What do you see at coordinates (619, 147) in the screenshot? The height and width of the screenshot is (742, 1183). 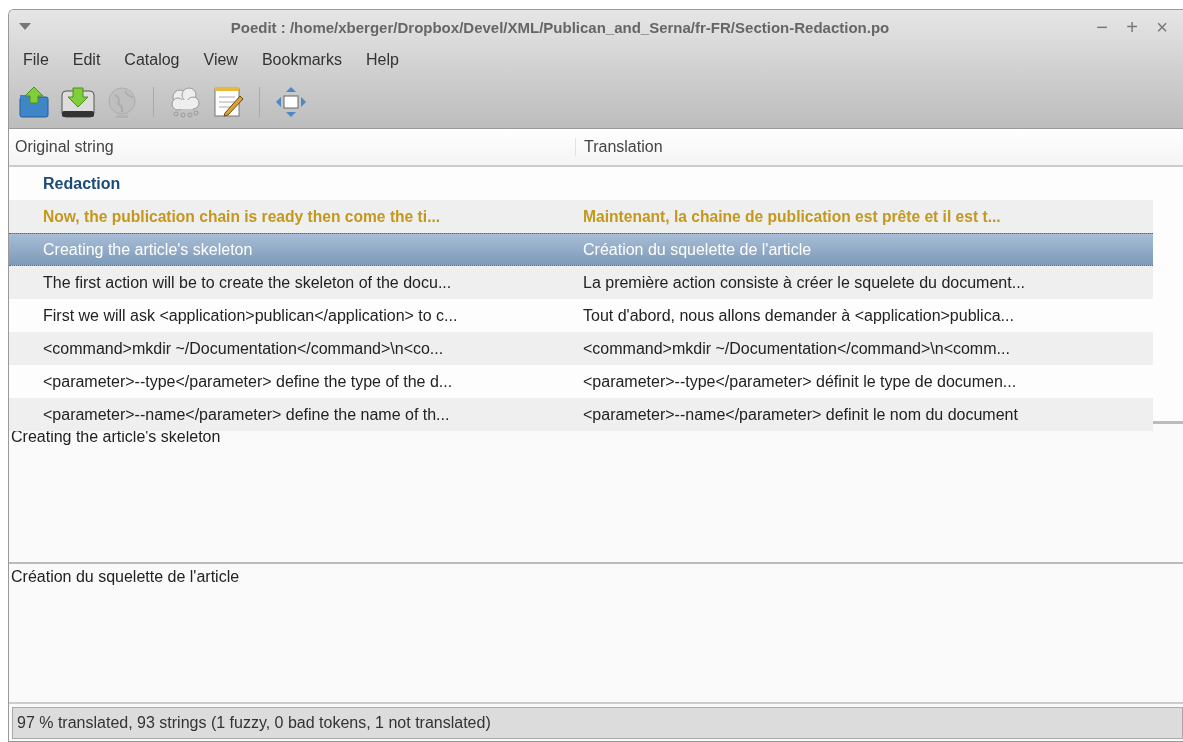 I see `column-header: Translation` at bounding box center [619, 147].